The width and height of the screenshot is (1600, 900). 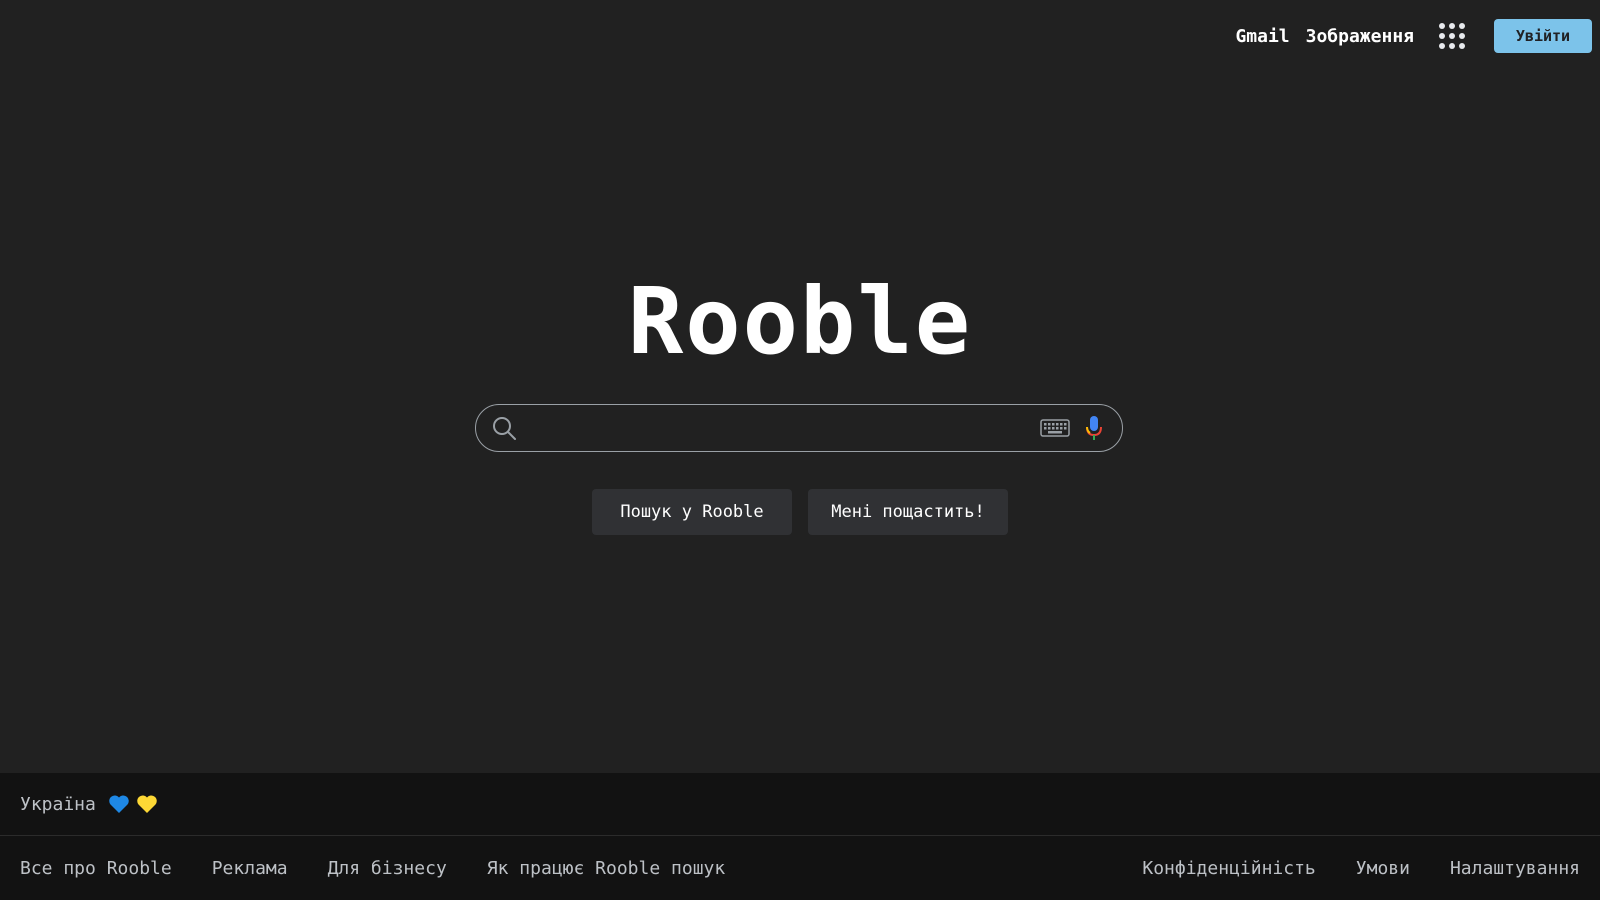 What do you see at coordinates (1094, 428) in the screenshot?
I see `mic-icon` at bounding box center [1094, 428].